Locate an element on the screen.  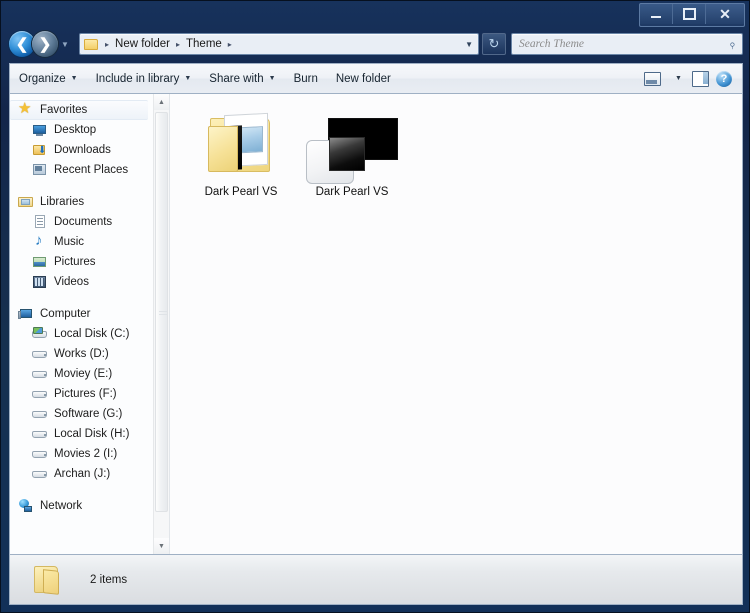
scrollbar-thumb is located at coordinates (161, 312).